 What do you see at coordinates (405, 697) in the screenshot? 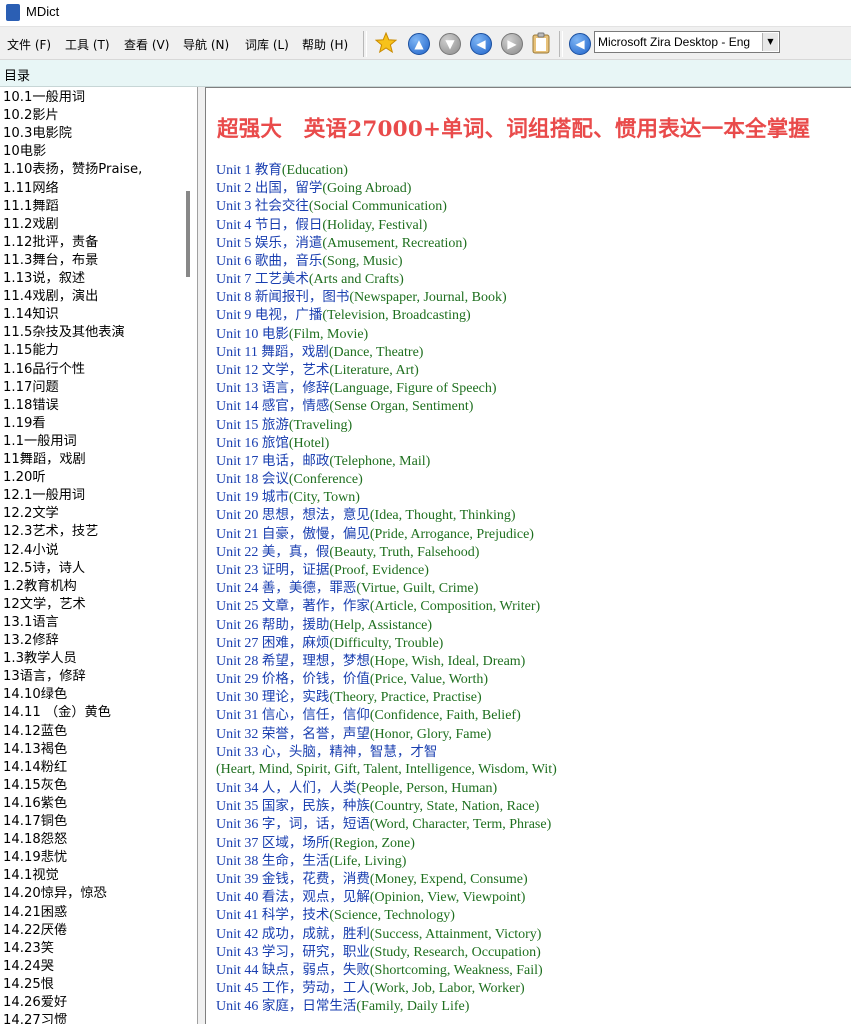
I see `unit-english-title: (Theory, Practice, Practise)` at bounding box center [405, 697].